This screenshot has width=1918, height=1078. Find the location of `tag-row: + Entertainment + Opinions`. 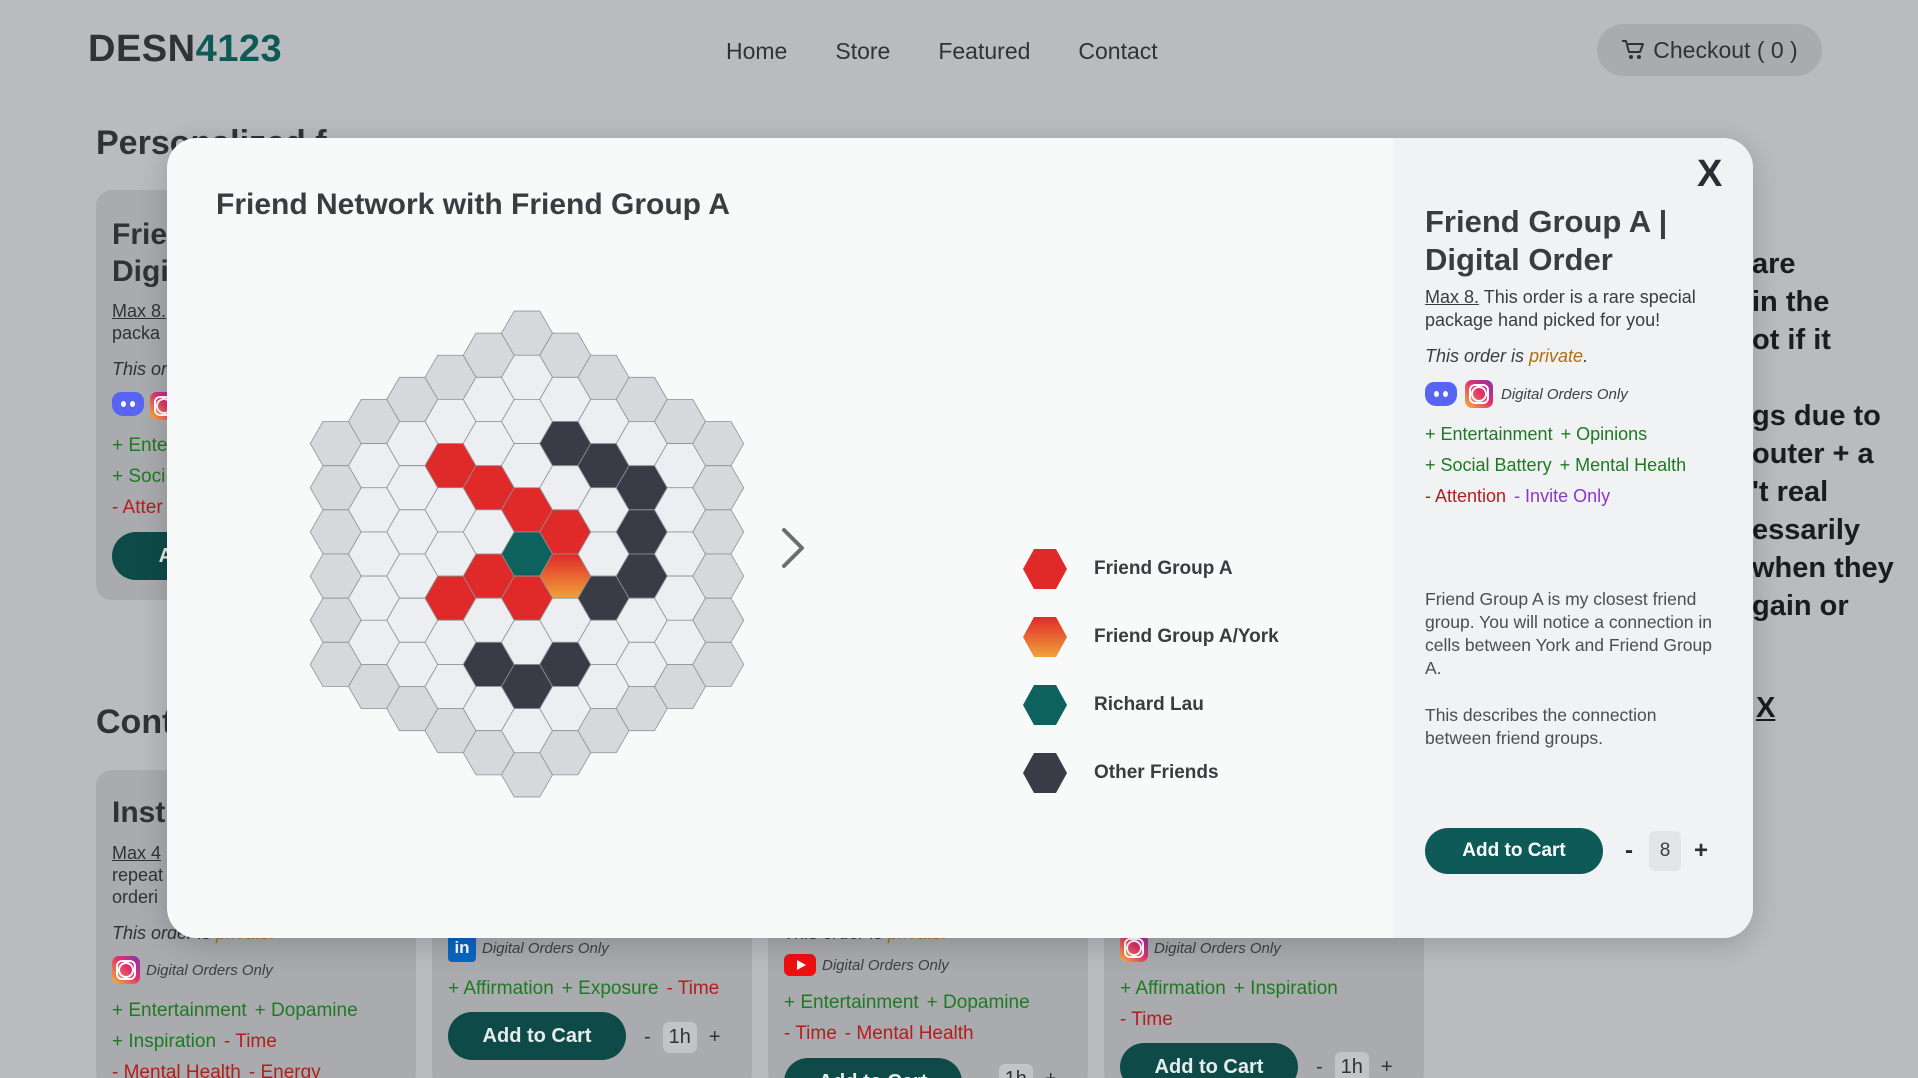

tag-row: + Entertainment + Opinions is located at coordinates (1540, 434).